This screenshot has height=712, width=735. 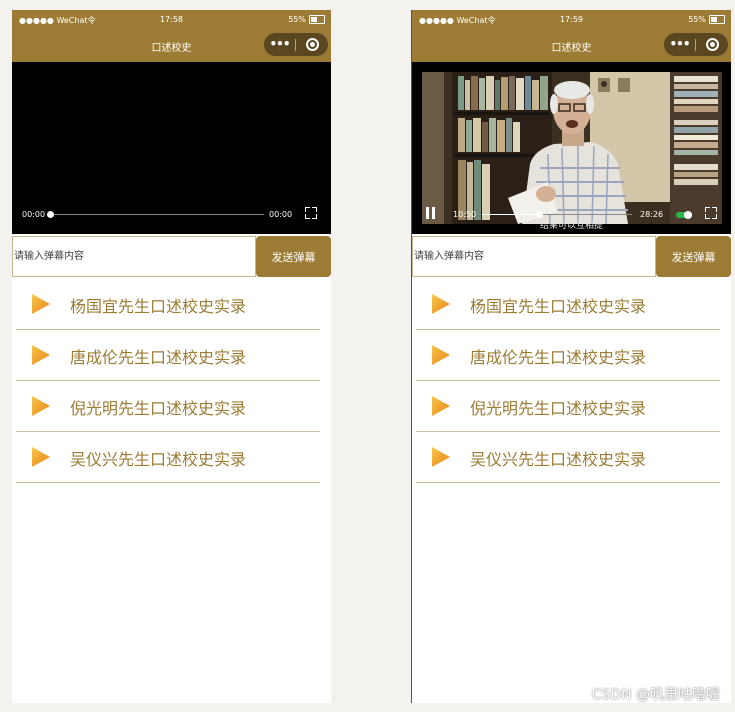 What do you see at coordinates (34, 214) in the screenshot?
I see `current-time: 00:00` at bounding box center [34, 214].